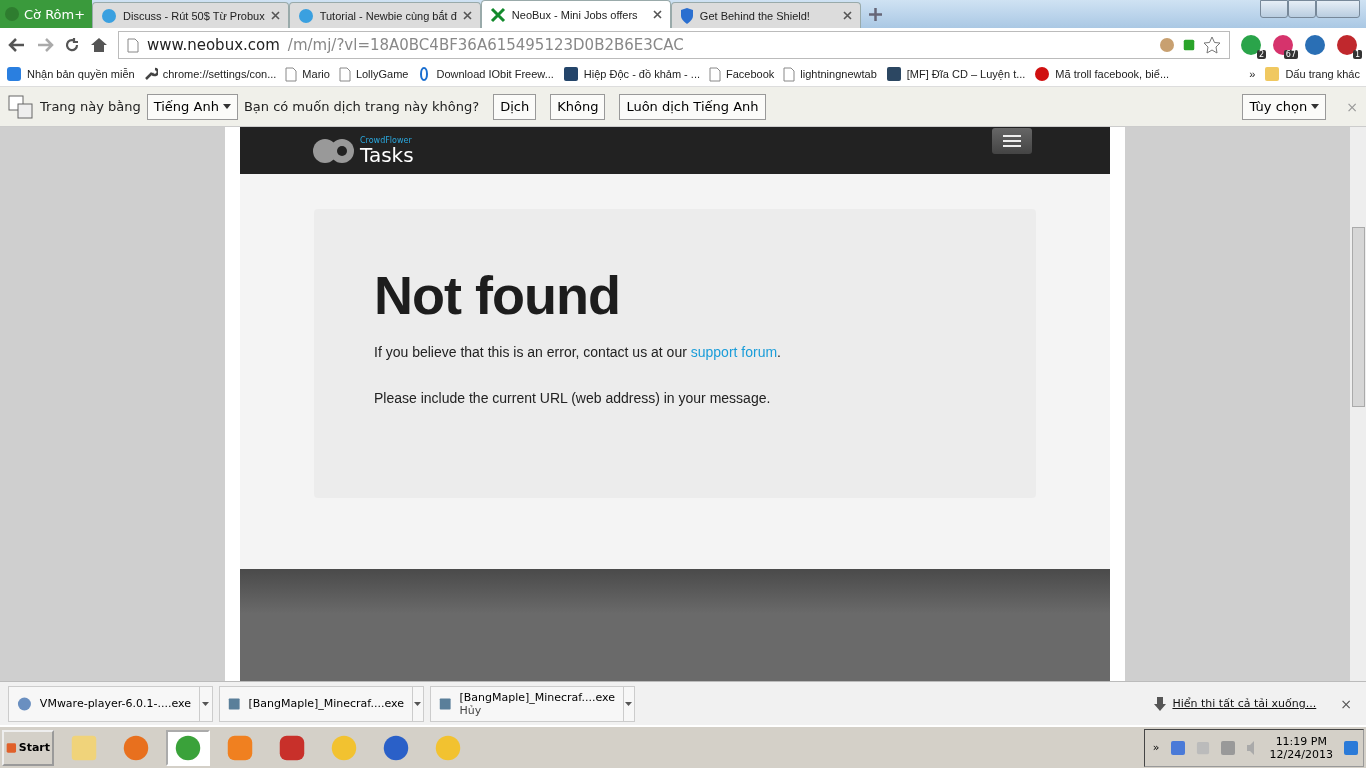 The height and width of the screenshot is (768, 1366). What do you see at coordinates (578, 106) in the screenshot?
I see `translate-button: Không` at bounding box center [578, 106].